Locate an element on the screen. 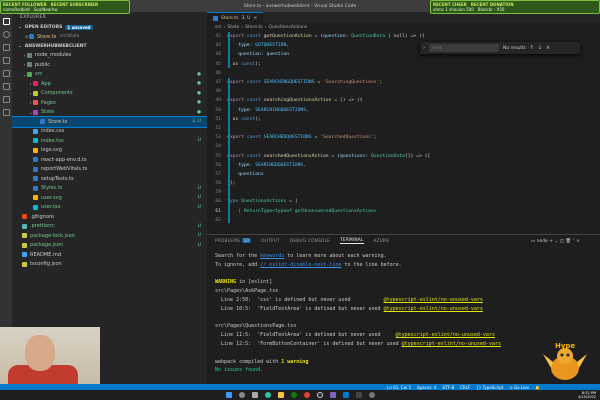 This screenshot has width=600, height=400. tab-problems: PROBLEMS 10 is located at coordinates (233, 241).